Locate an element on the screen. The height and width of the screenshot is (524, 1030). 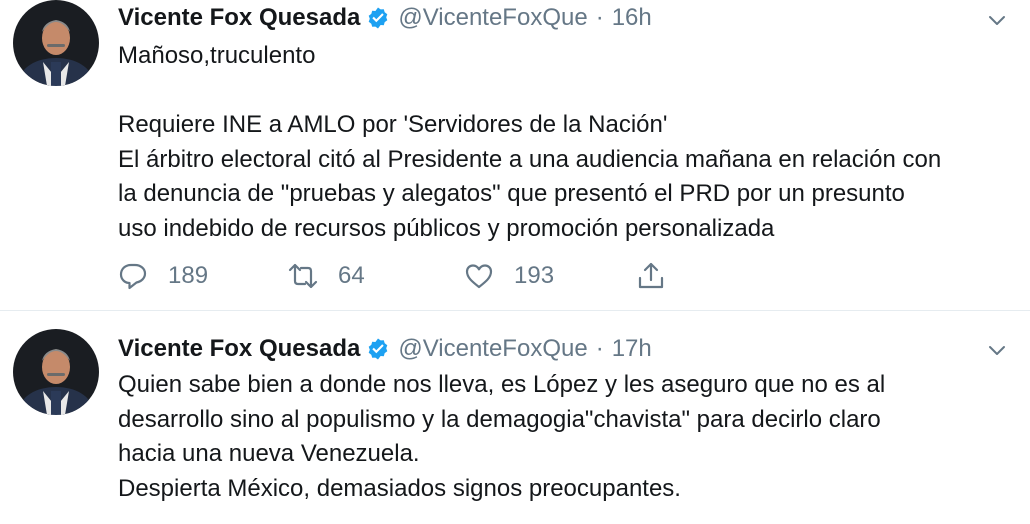
retweet-count: 64 is located at coordinates (351, 275).